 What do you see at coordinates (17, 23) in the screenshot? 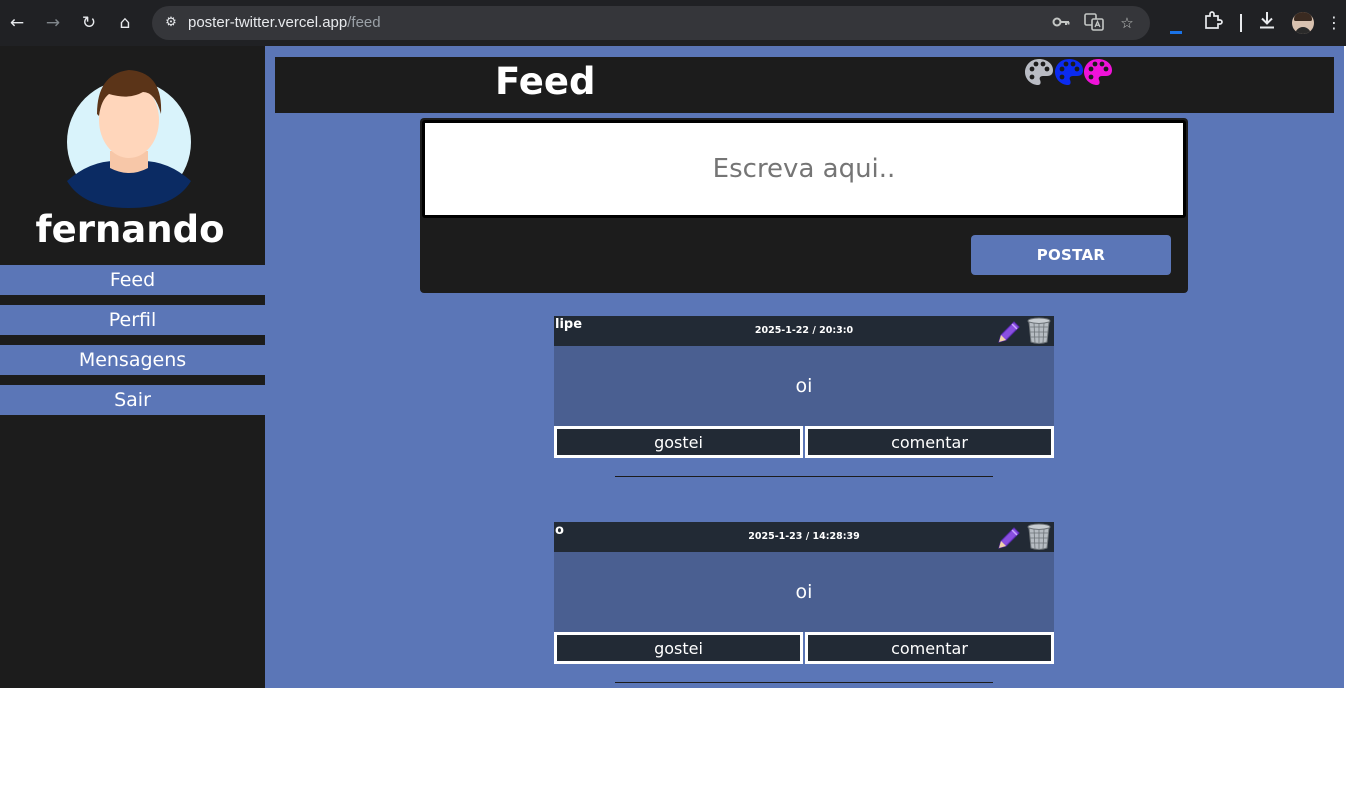
I see `back-icon: ←` at bounding box center [17, 23].